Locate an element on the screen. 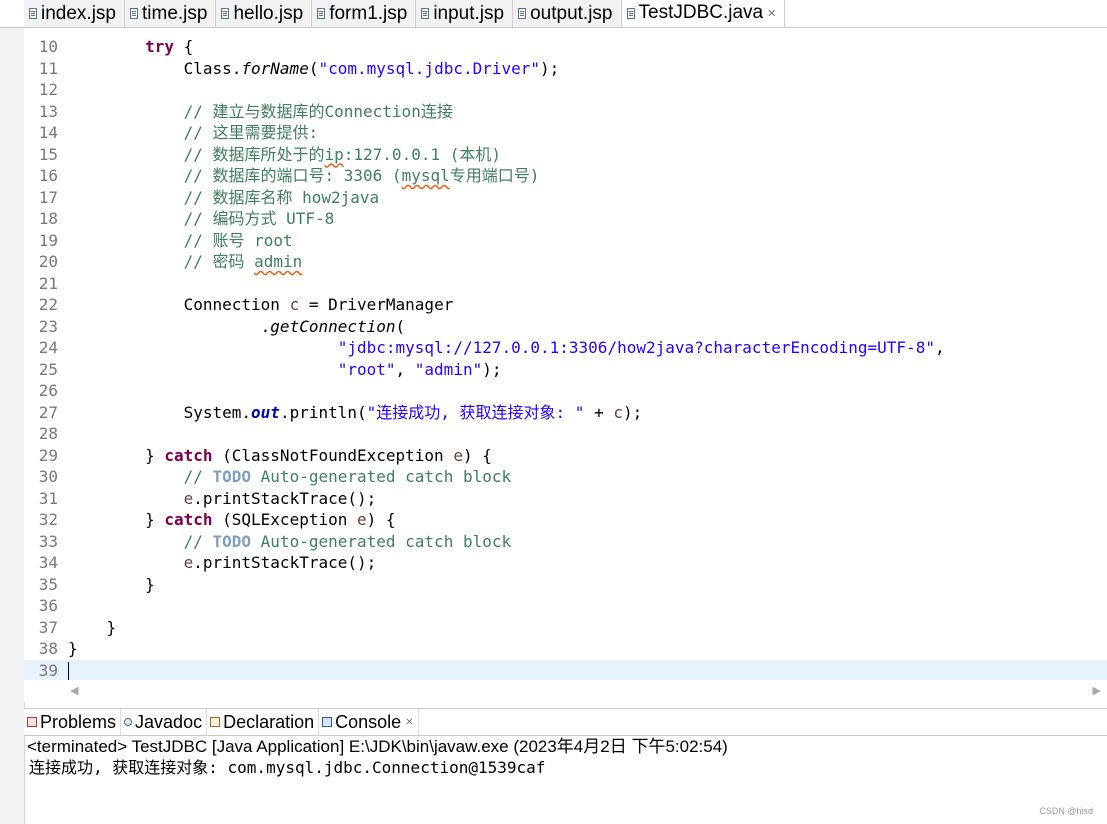 This screenshot has width=1107, height=824. tab-index-jsp: index.jsp is located at coordinates (74, 13).